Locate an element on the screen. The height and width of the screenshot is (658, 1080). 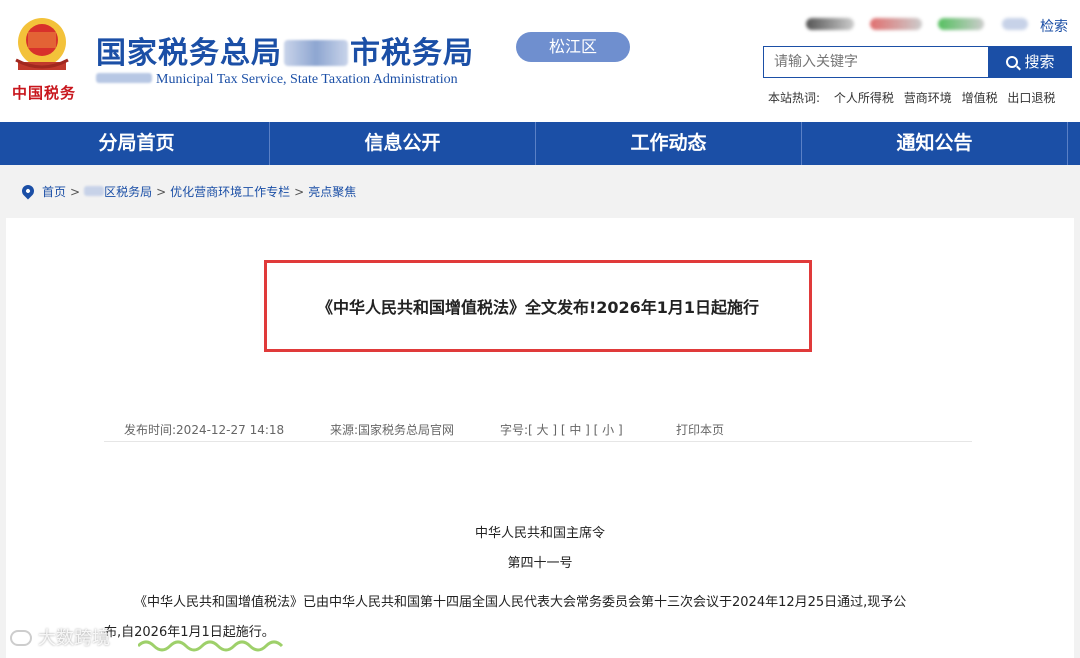
search-icon is located at coordinates (1012, 62).